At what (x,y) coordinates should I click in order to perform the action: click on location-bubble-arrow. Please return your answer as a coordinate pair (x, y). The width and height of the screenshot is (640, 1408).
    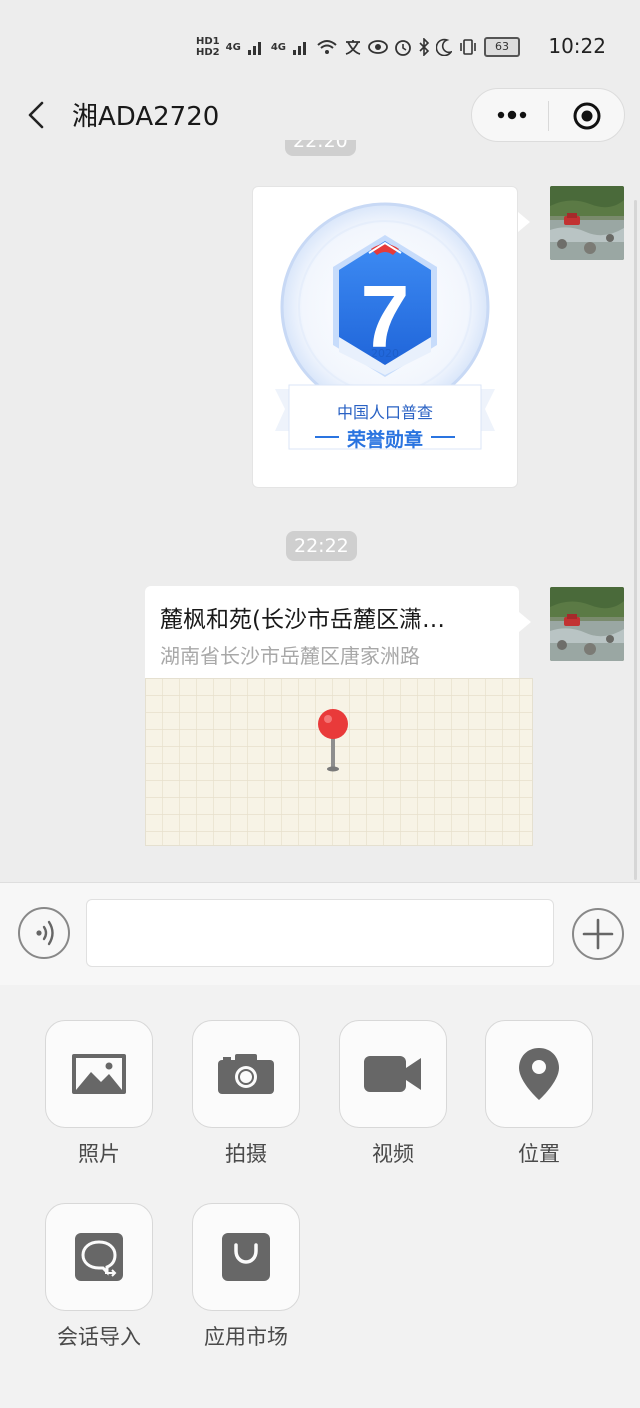
    Looking at the image, I should click on (525, 622).